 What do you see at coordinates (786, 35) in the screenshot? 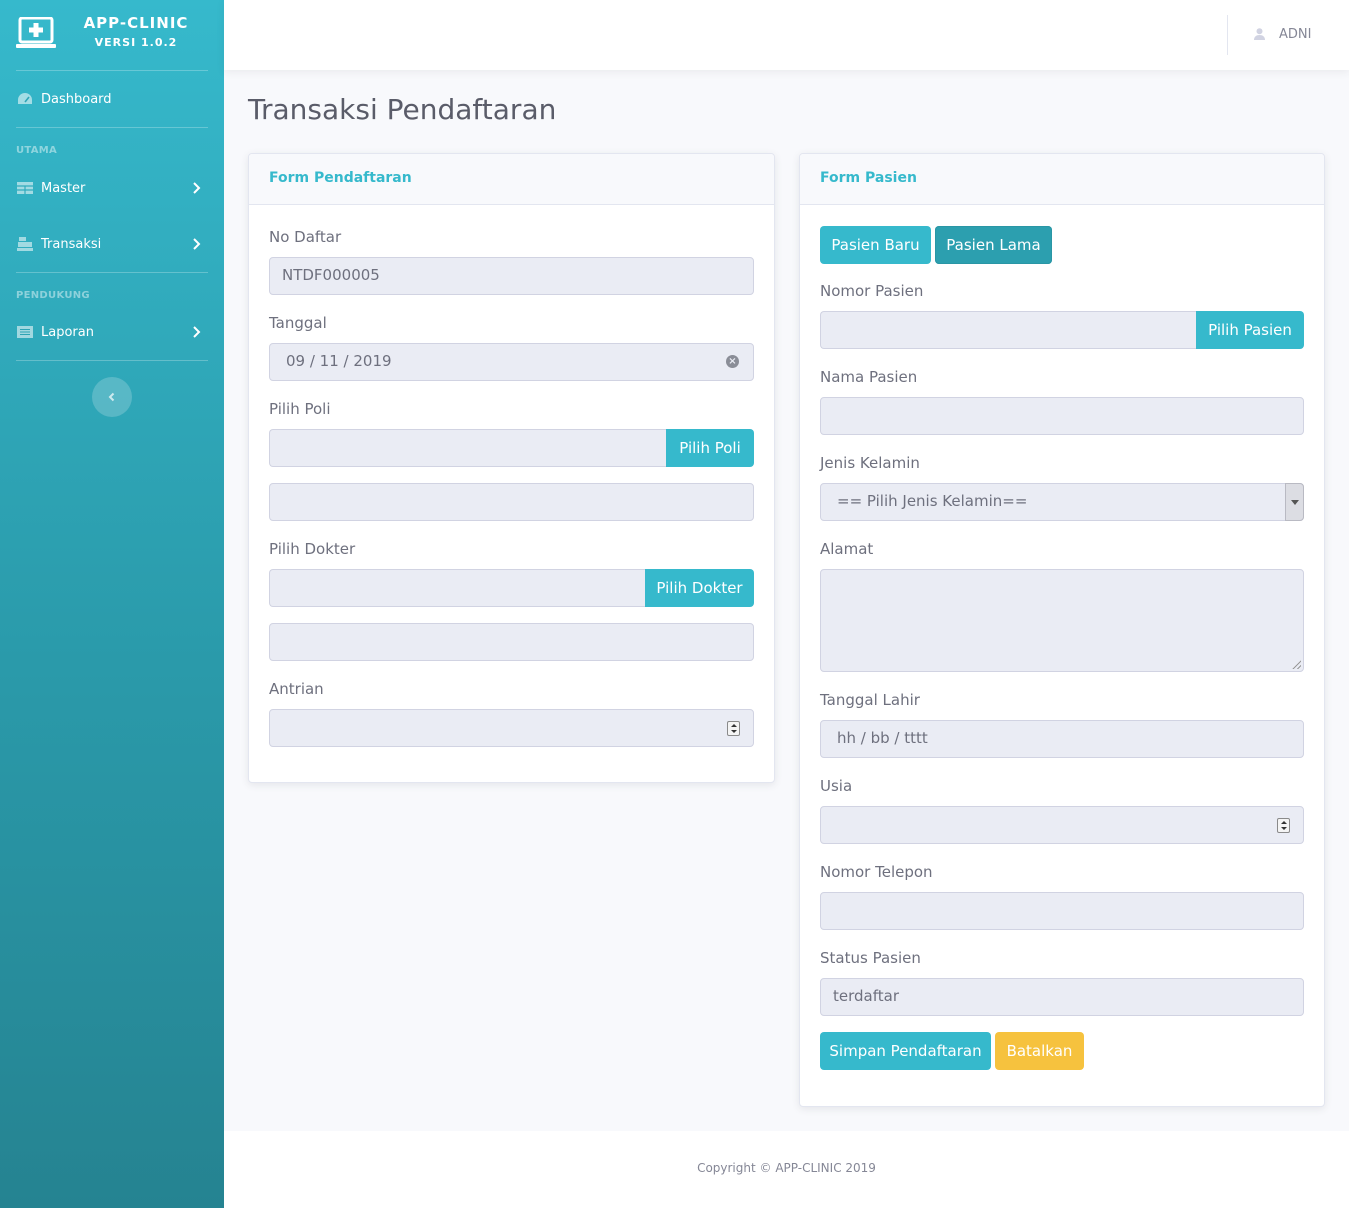
I see `topbar: ADNI` at bounding box center [786, 35].